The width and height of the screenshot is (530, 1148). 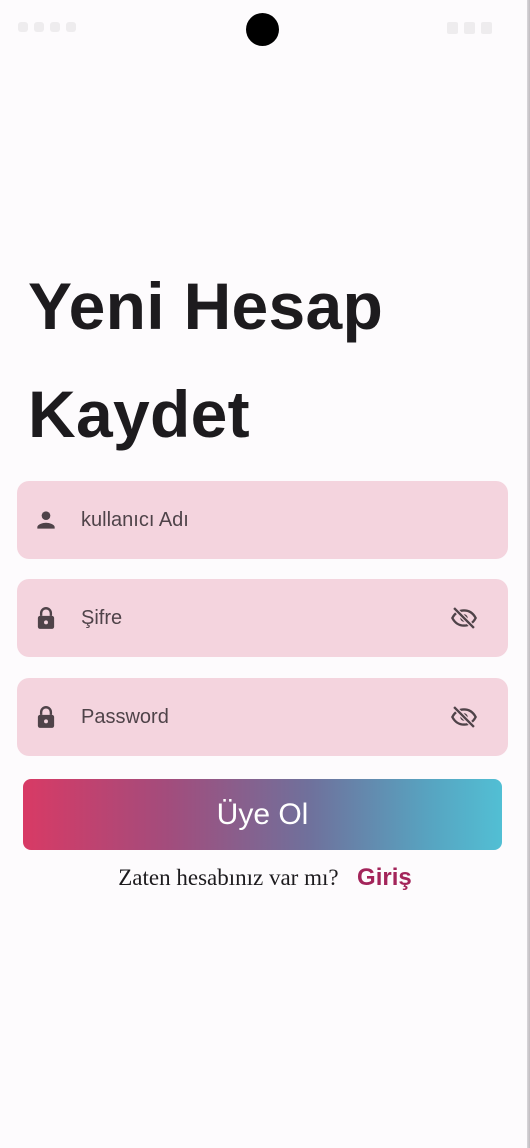 I want to click on password-input, so click(x=261, y=618).